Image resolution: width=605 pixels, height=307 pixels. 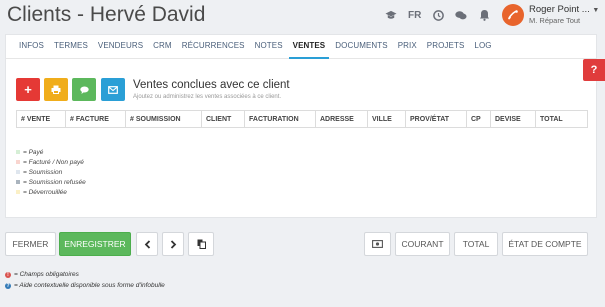 What do you see at coordinates (41, 119) in the screenshot?
I see `column-header-vente: # VENTE` at bounding box center [41, 119].